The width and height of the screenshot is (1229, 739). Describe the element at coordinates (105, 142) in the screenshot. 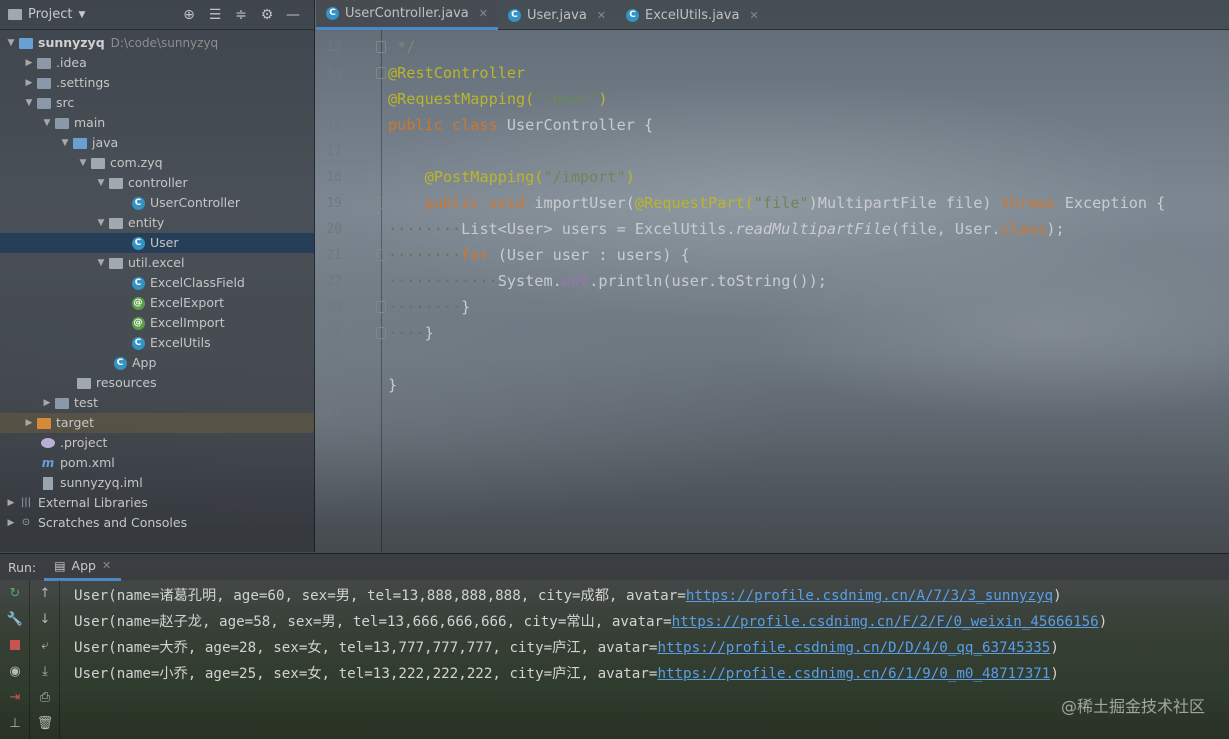

I see `tree-item-label: java` at that location.